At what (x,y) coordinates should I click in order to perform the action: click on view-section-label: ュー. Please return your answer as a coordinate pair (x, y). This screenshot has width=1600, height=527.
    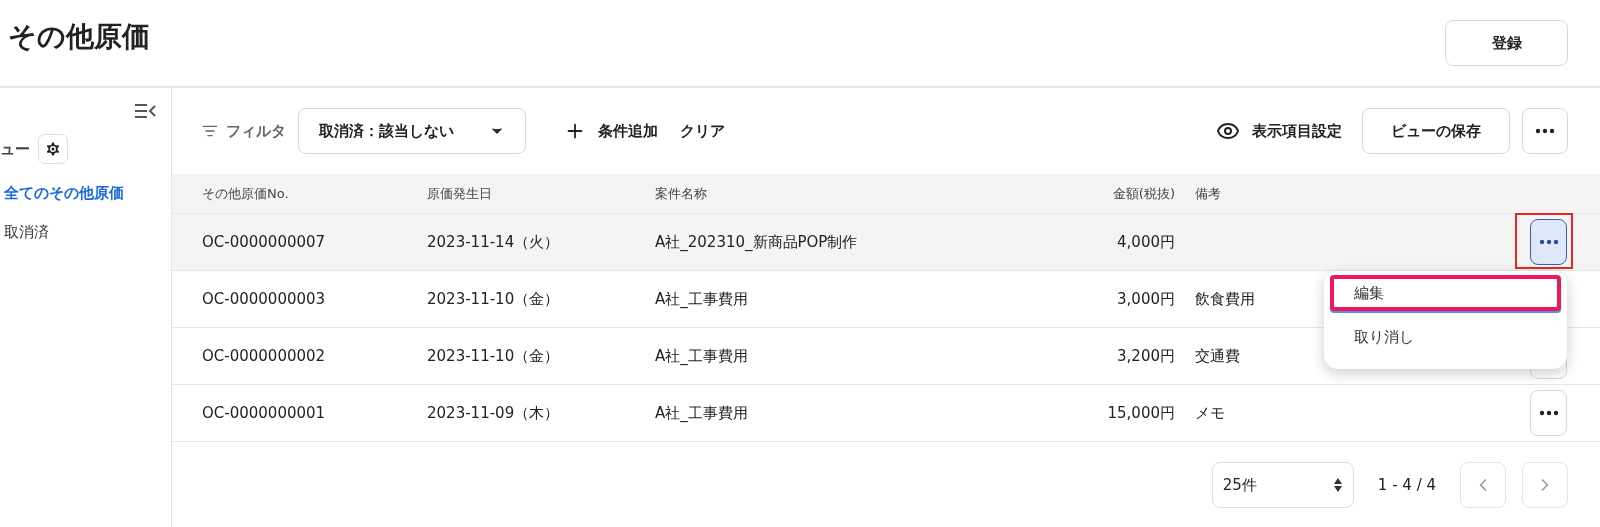
    Looking at the image, I should click on (15, 149).